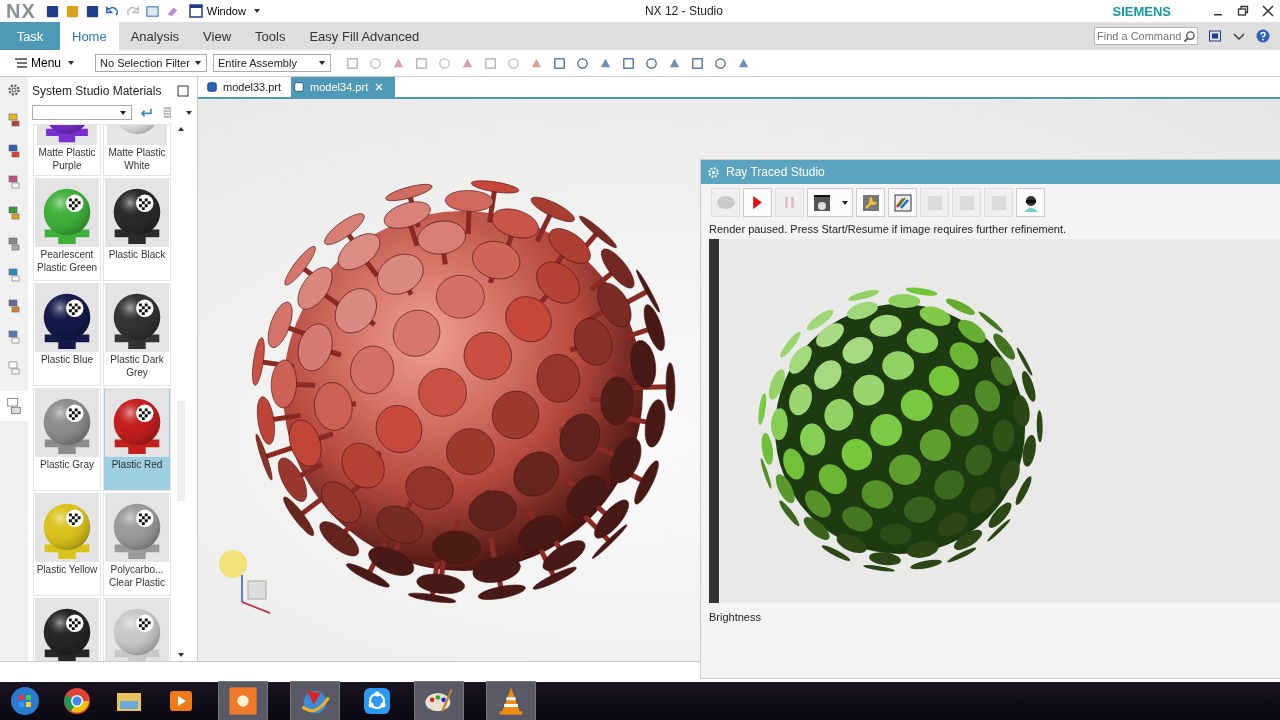 Image resolution: width=1280 pixels, height=720 pixels. I want to click on material-tile: Plastic Gray, so click(67, 439).